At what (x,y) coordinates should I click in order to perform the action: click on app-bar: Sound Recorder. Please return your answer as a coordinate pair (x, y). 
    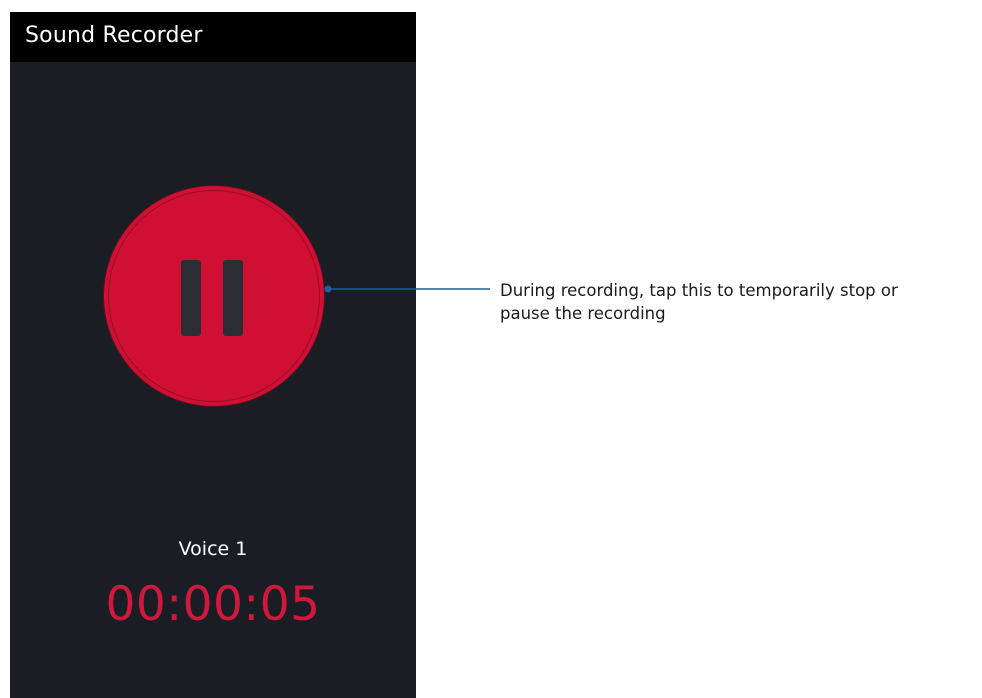
    Looking at the image, I should click on (213, 37).